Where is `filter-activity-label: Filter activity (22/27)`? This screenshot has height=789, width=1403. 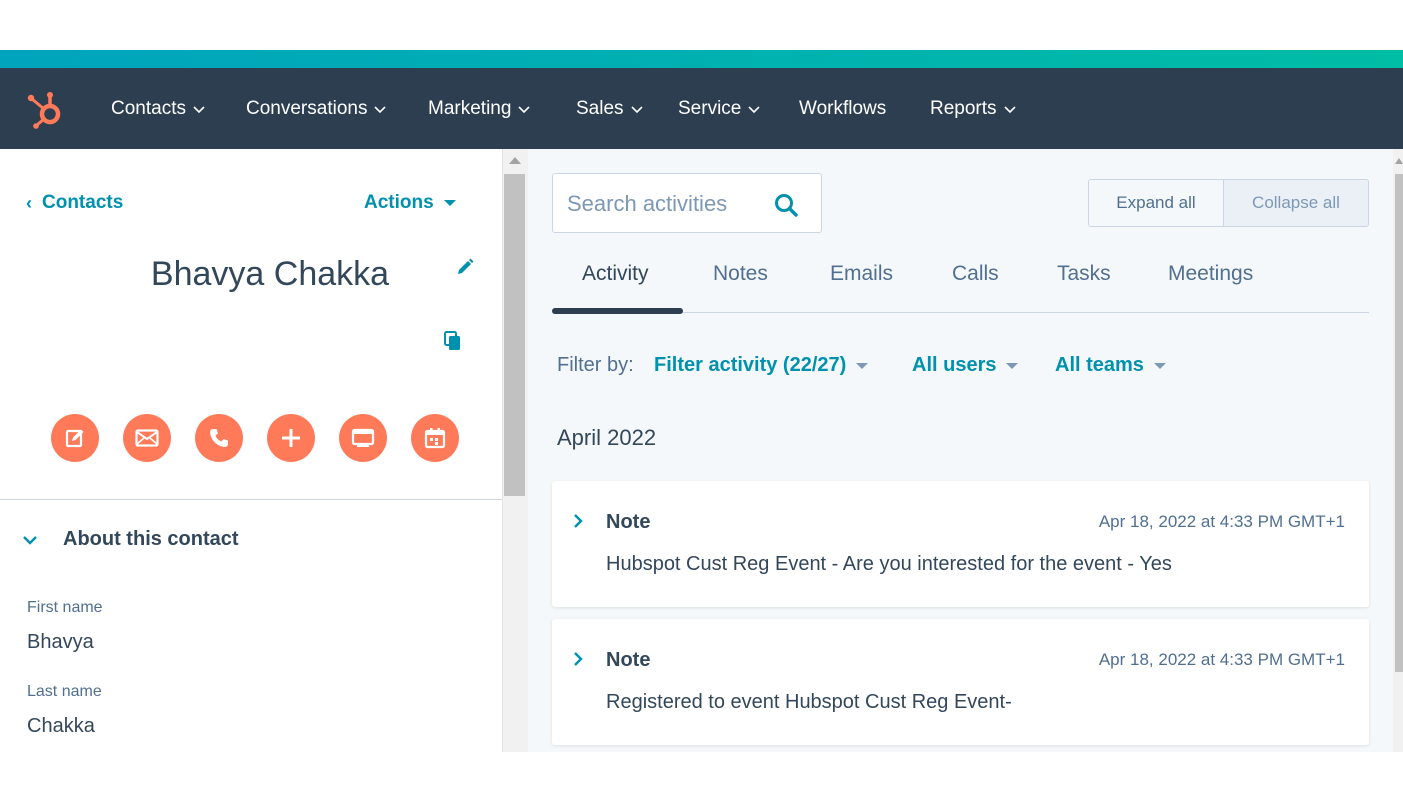 filter-activity-label: Filter activity (22/27) is located at coordinates (750, 365).